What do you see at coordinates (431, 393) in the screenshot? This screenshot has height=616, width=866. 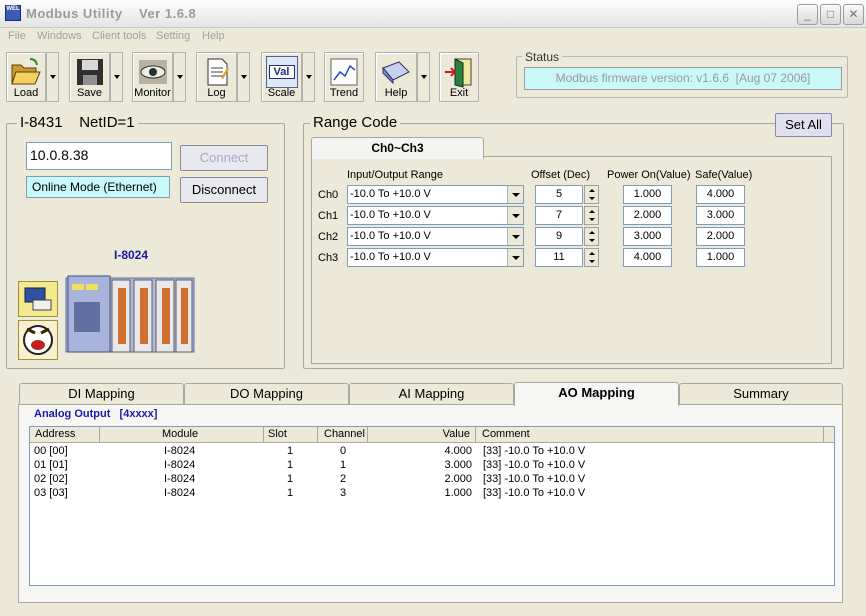 I see `tab-ai-mapping: AI Mapping` at bounding box center [431, 393].